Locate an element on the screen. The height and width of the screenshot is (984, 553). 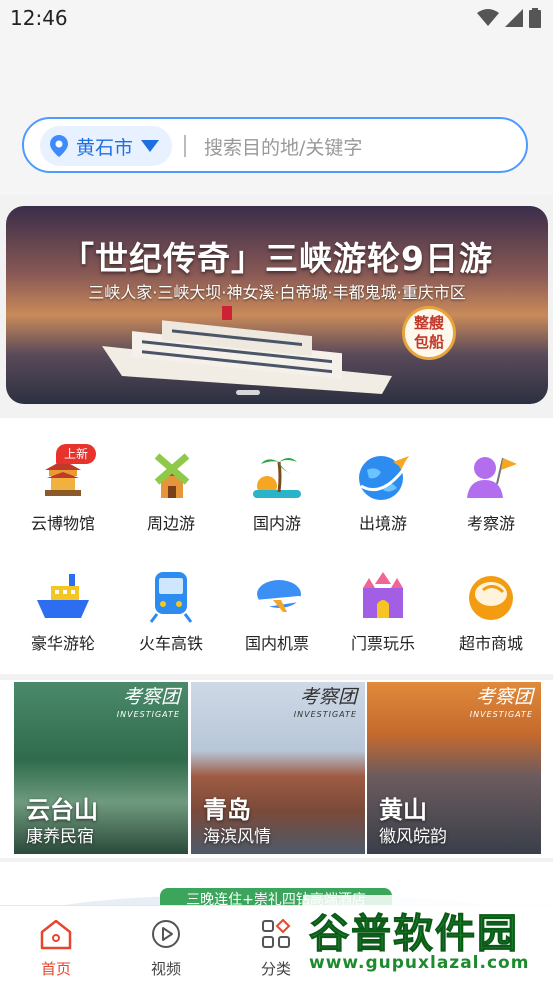
search-input: 搜索目的地/关键字 is located at coordinates (283, 146).